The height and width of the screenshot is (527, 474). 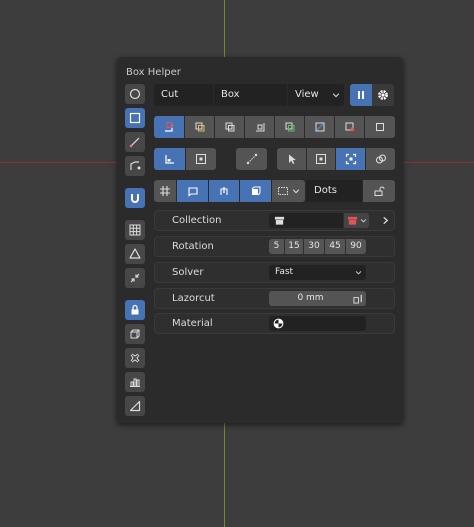 I want to click on snap-button, so click(x=135, y=198).